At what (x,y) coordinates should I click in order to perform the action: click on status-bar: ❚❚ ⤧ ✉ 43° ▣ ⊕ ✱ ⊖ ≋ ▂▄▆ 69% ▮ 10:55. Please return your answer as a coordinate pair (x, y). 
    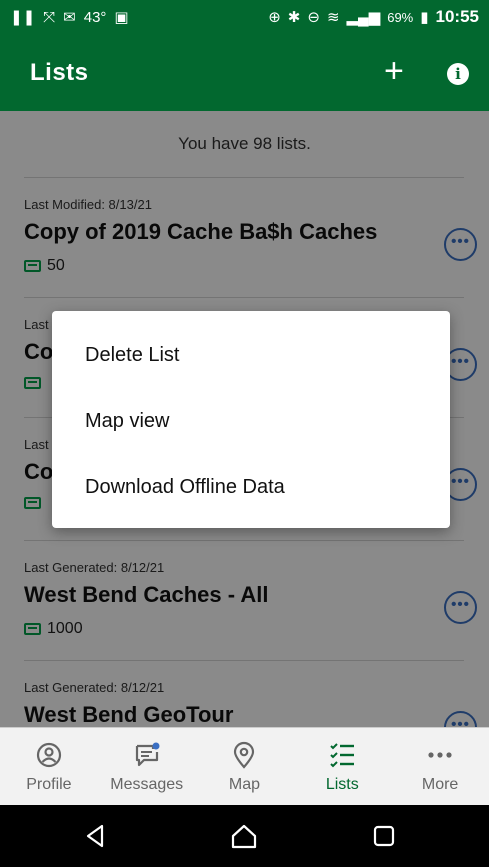
    Looking at the image, I should click on (244, 17).